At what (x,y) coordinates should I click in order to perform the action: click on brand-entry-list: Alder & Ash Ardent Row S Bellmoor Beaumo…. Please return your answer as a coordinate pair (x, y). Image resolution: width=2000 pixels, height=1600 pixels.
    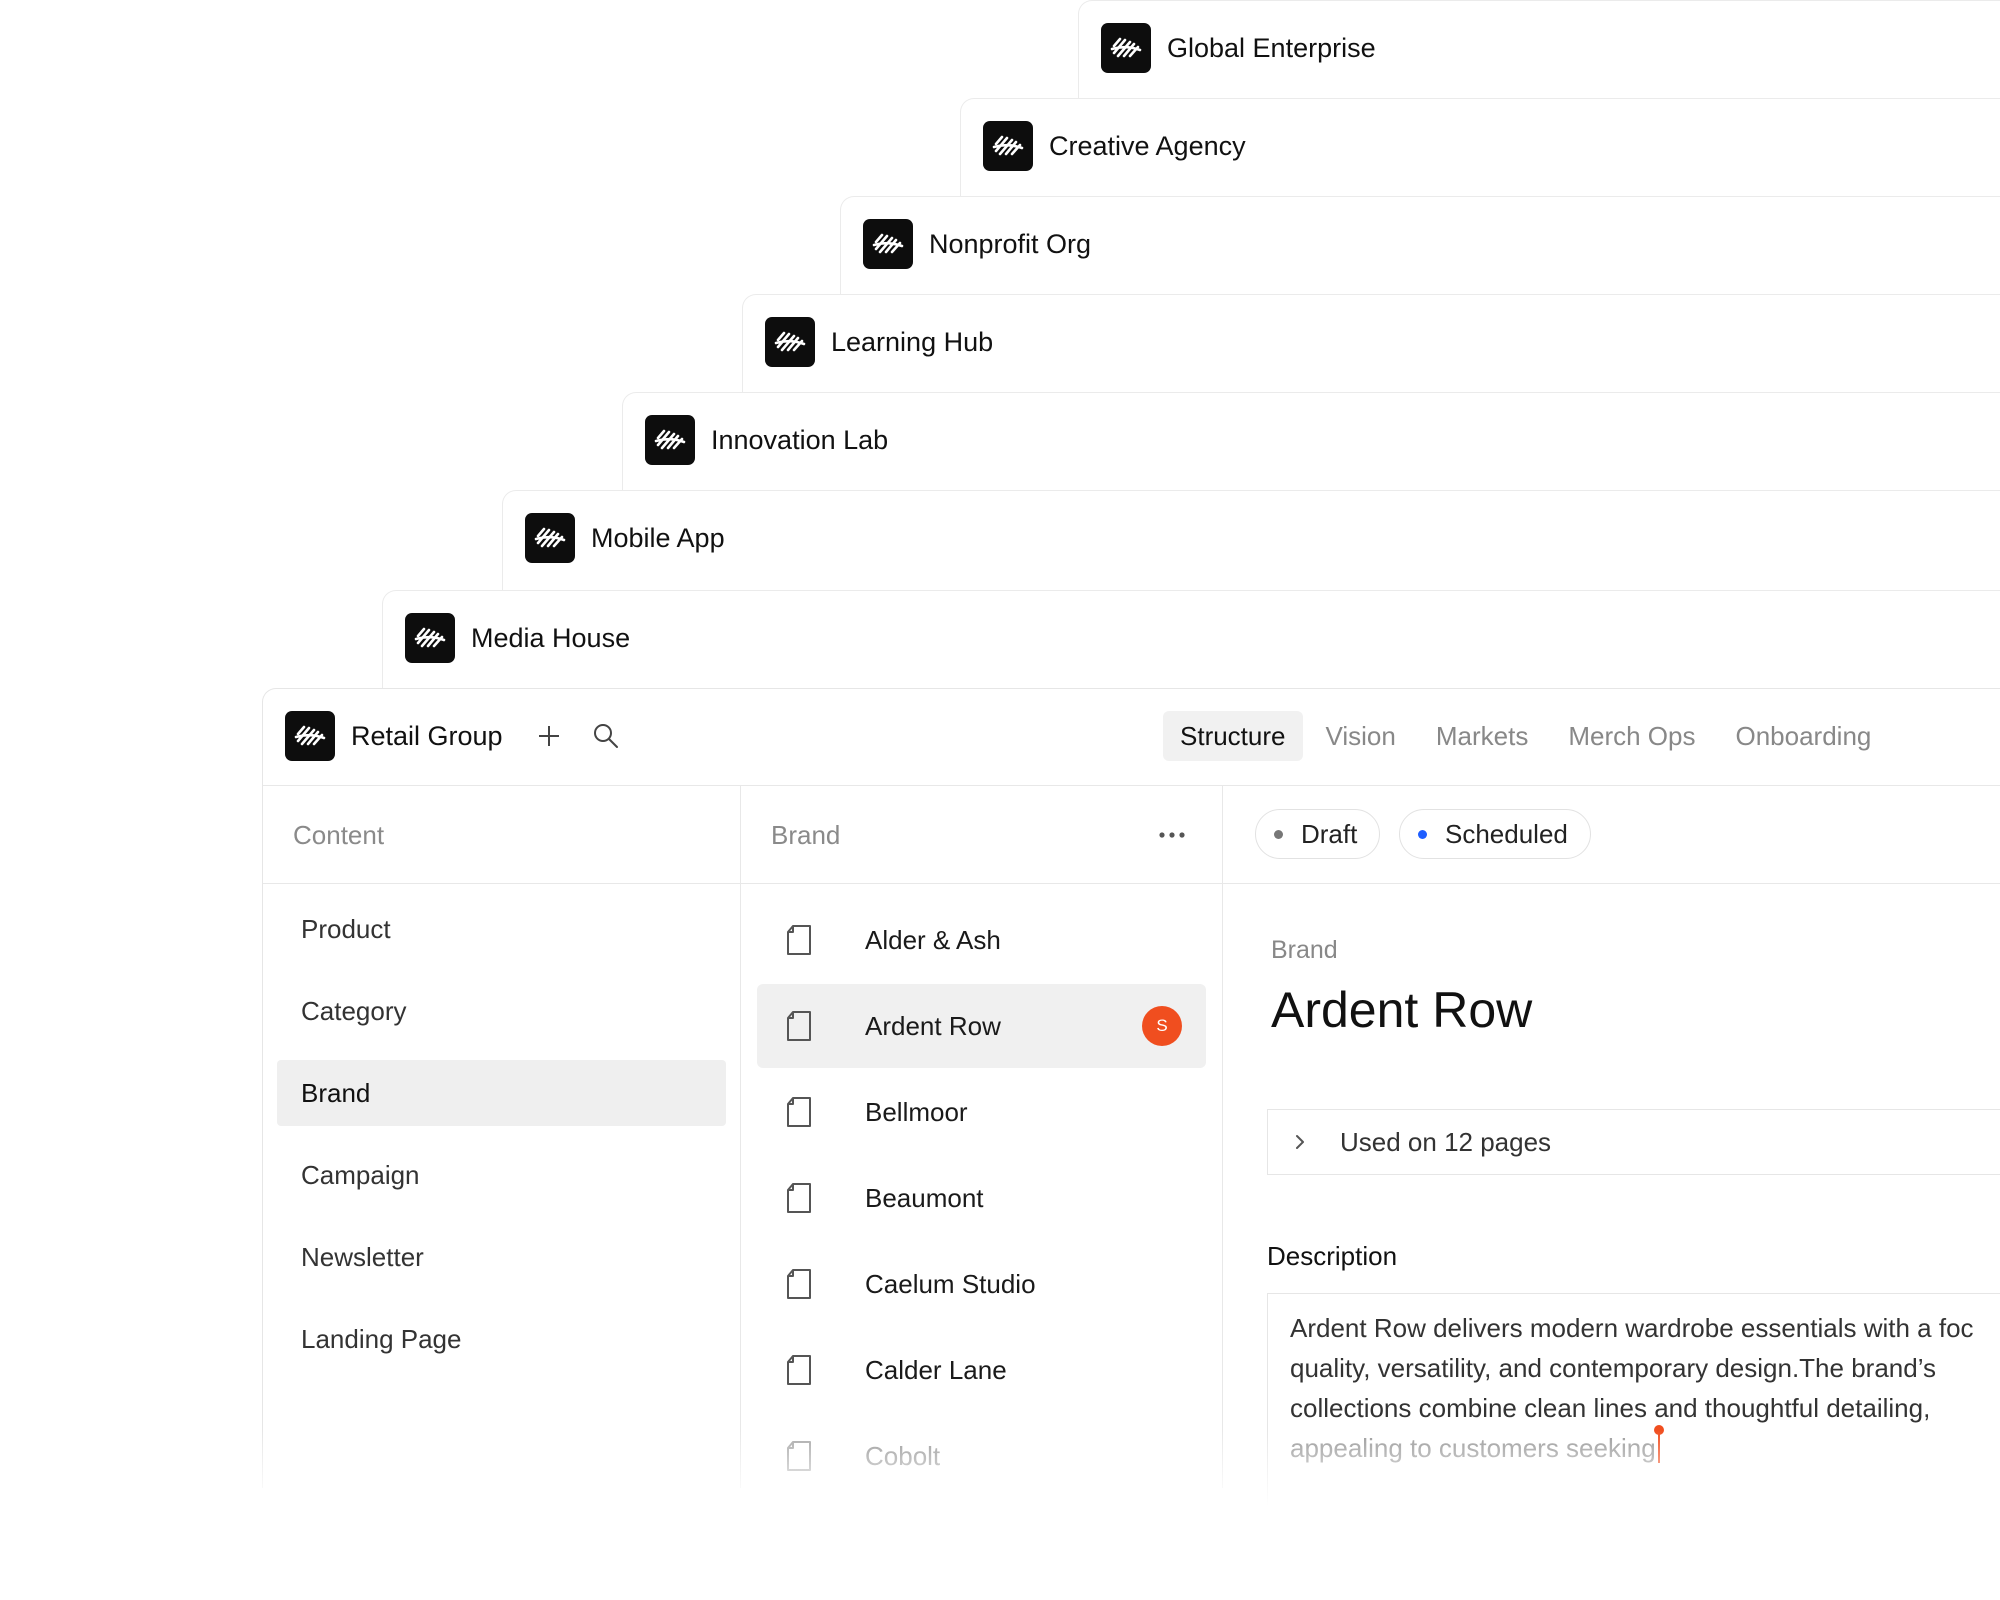
    Looking at the image, I should click on (981, 1191).